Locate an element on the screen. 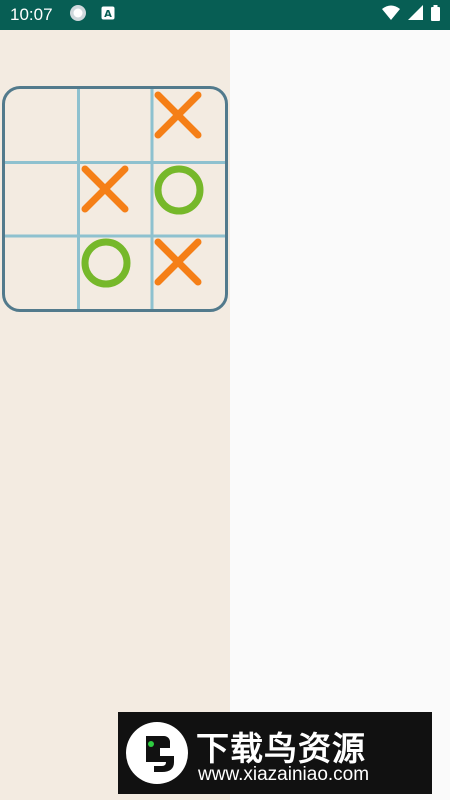 Image resolution: width=450 pixels, height=800 pixels. status-right-icons is located at coordinates (411, 15).